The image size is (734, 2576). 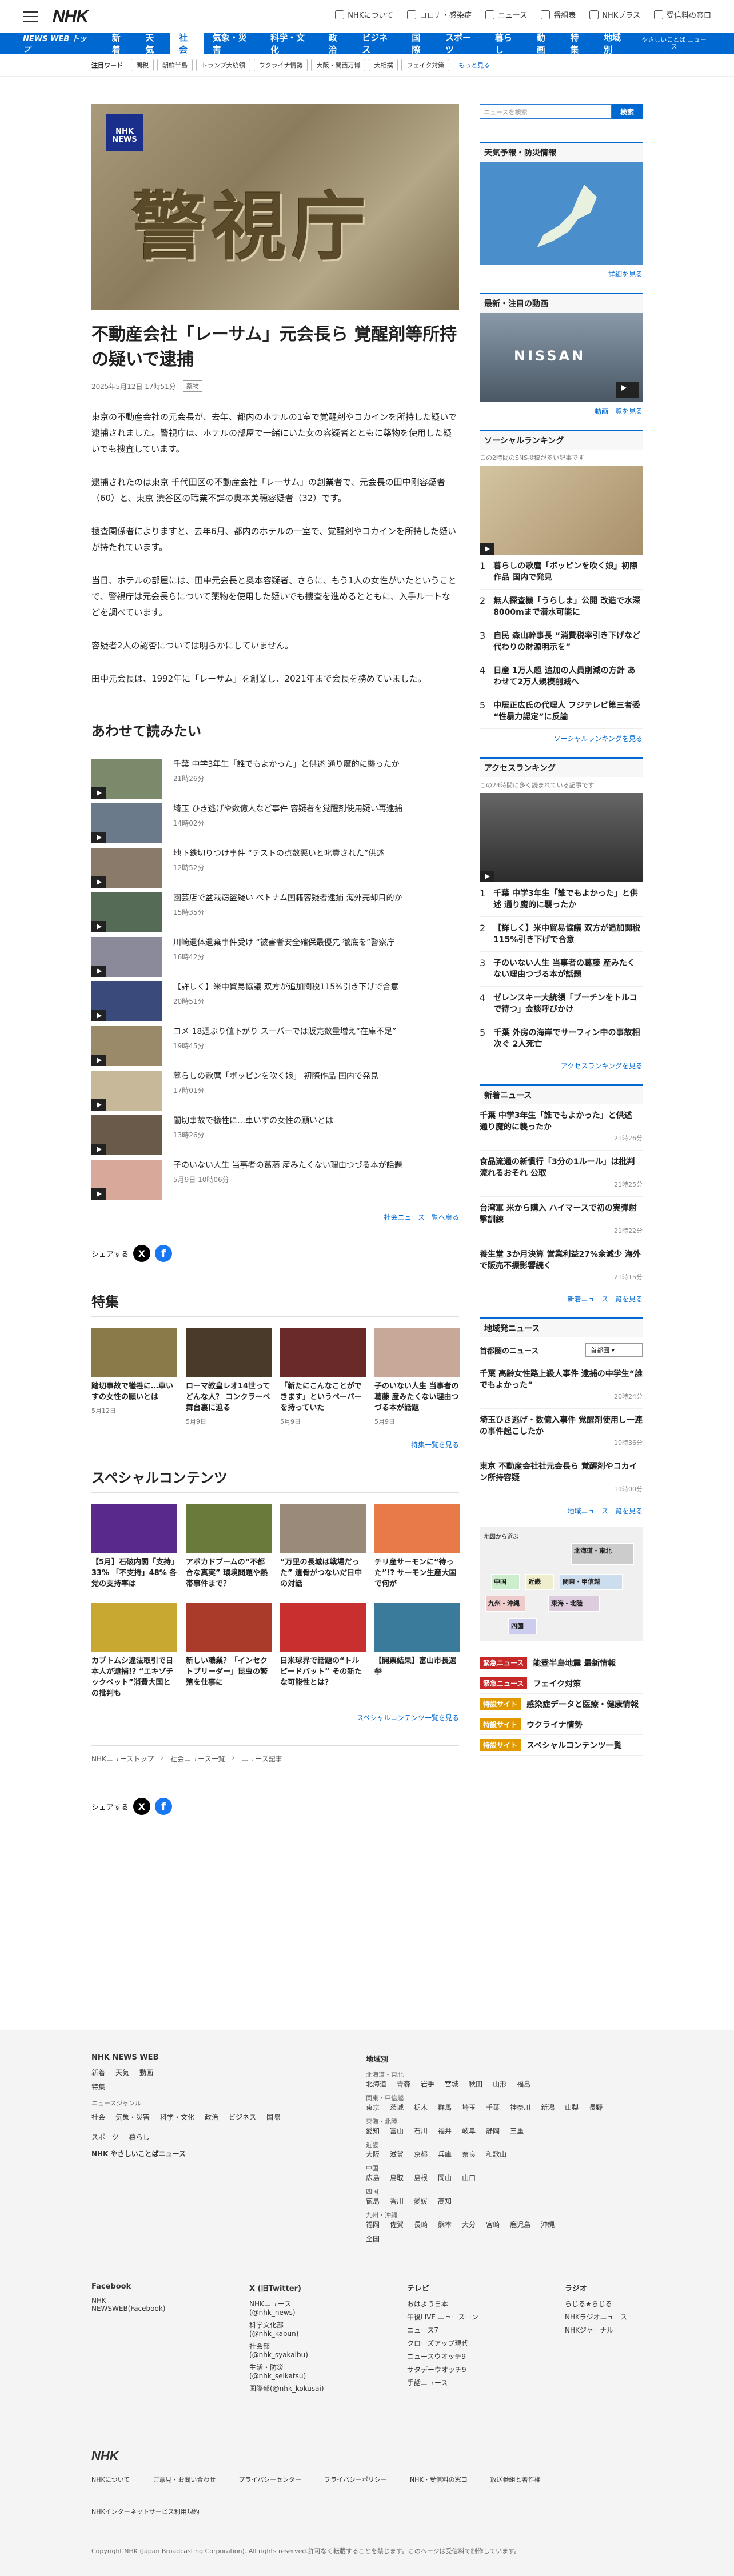 What do you see at coordinates (446, 2304) in the screenshot?
I see `footer-tv-link: おはよう日本` at bounding box center [446, 2304].